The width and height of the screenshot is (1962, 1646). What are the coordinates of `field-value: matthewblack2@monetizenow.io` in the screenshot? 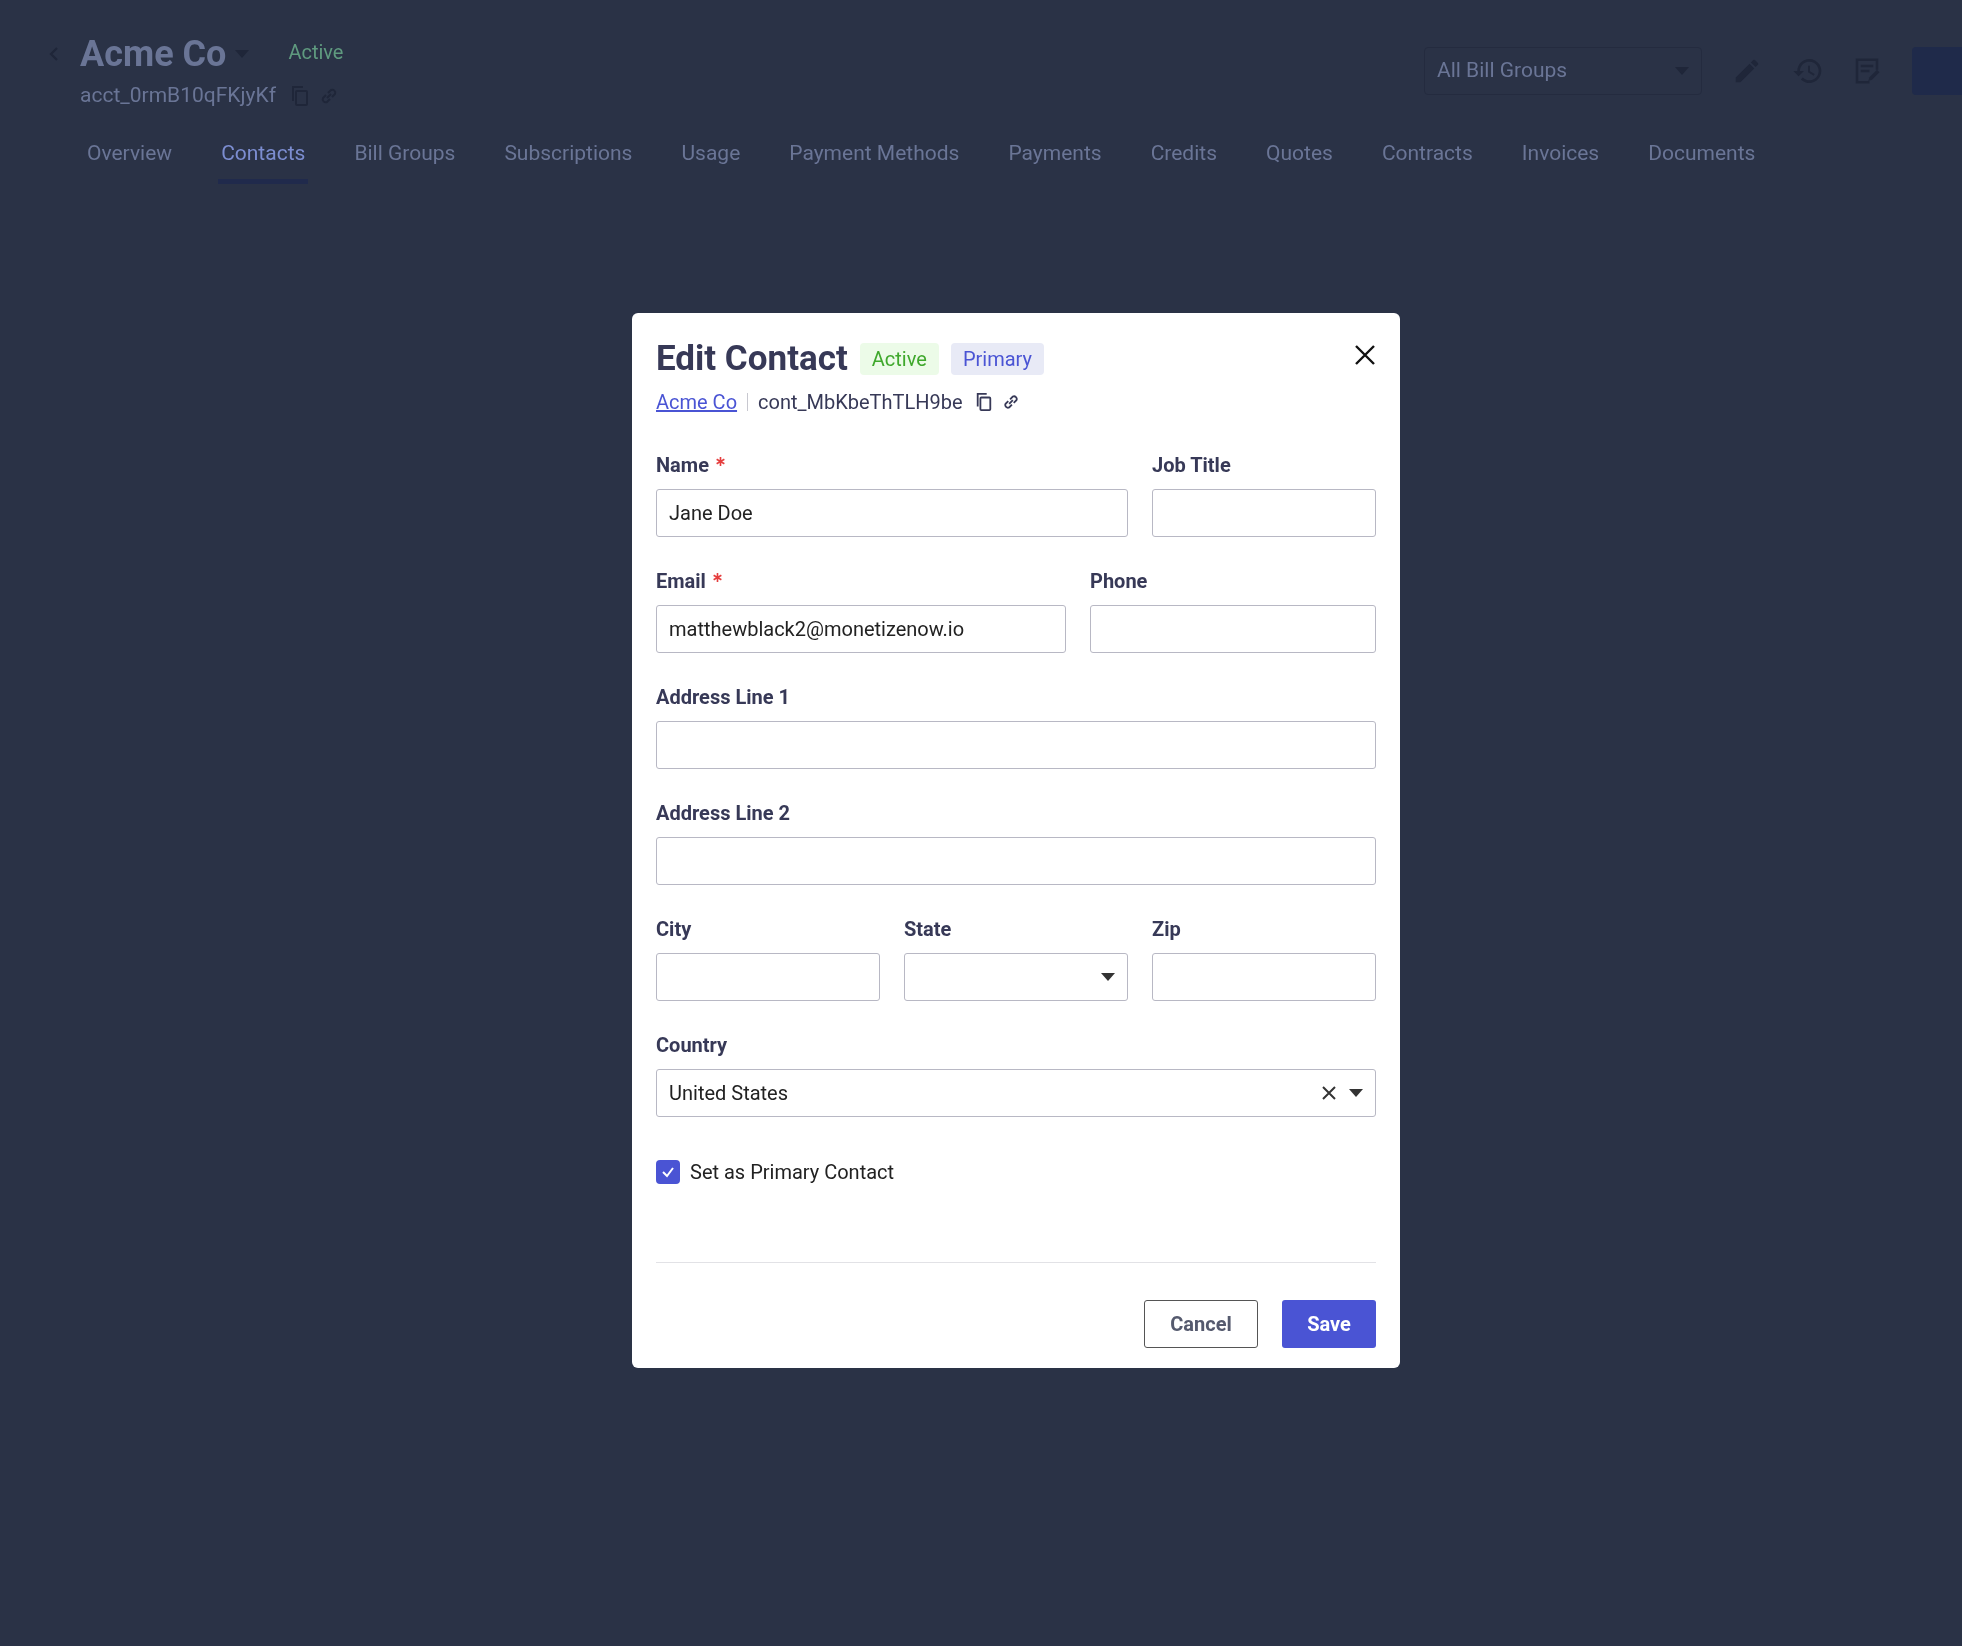 It's located at (817, 629).